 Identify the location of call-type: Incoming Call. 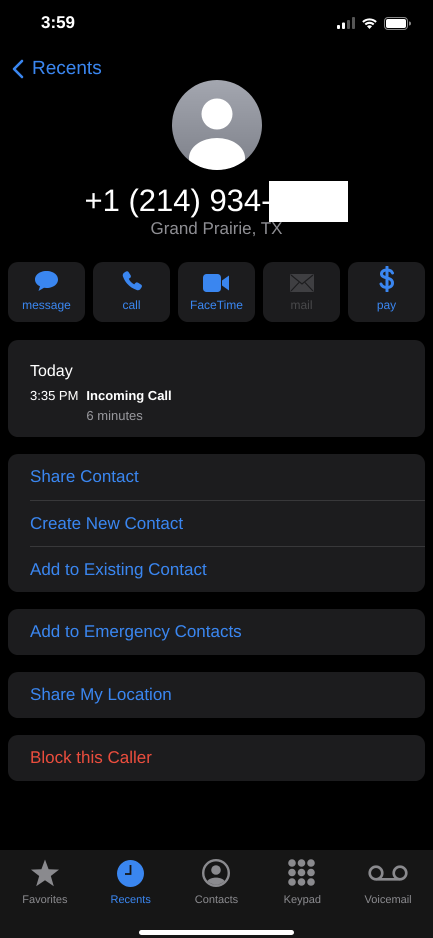
(129, 396).